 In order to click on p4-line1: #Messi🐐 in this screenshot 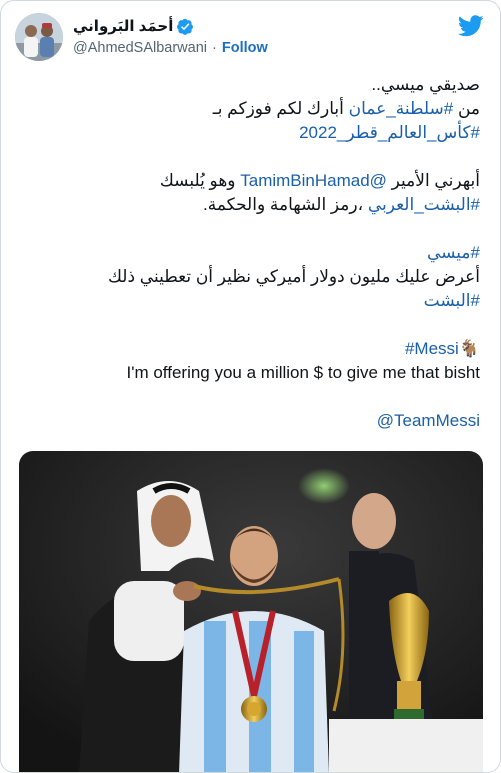, I will do `click(249, 349)`.